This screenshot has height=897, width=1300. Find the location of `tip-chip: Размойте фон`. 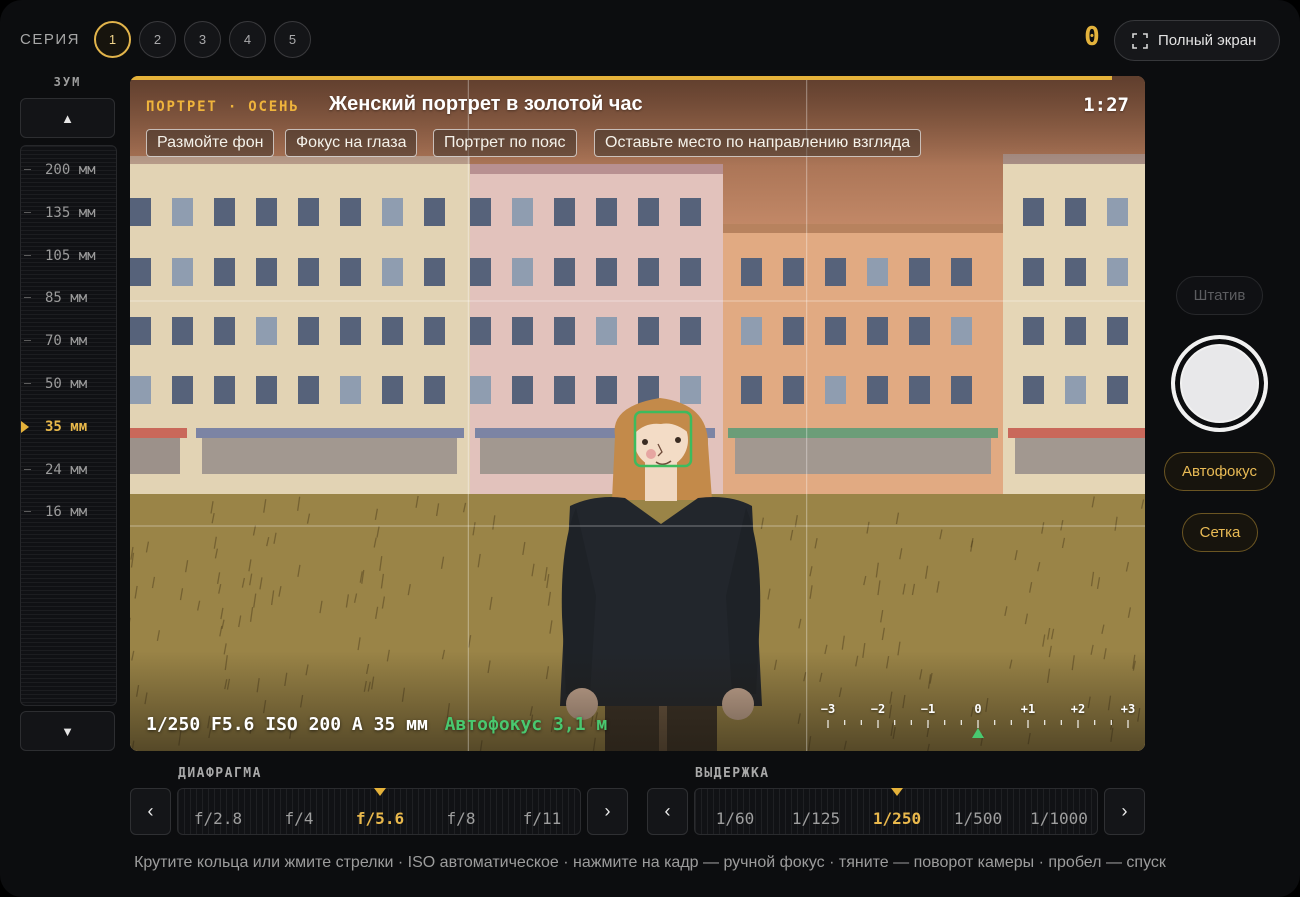

tip-chip: Размойте фон is located at coordinates (210, 143).